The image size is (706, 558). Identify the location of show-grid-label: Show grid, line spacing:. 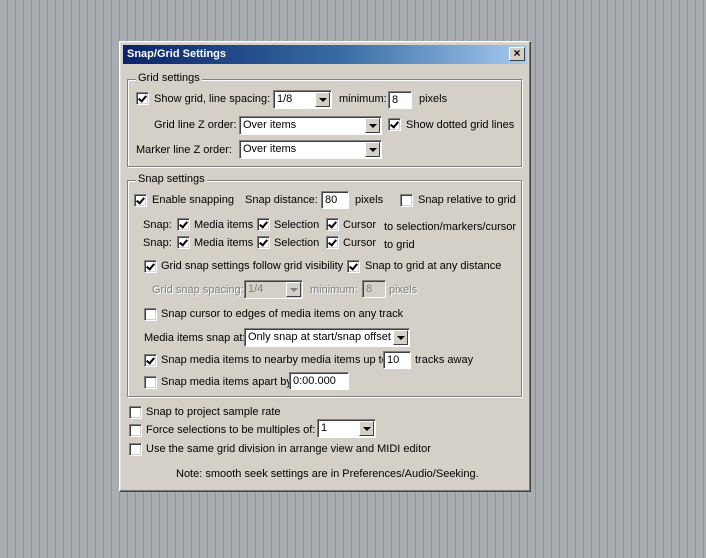
(212, 99).